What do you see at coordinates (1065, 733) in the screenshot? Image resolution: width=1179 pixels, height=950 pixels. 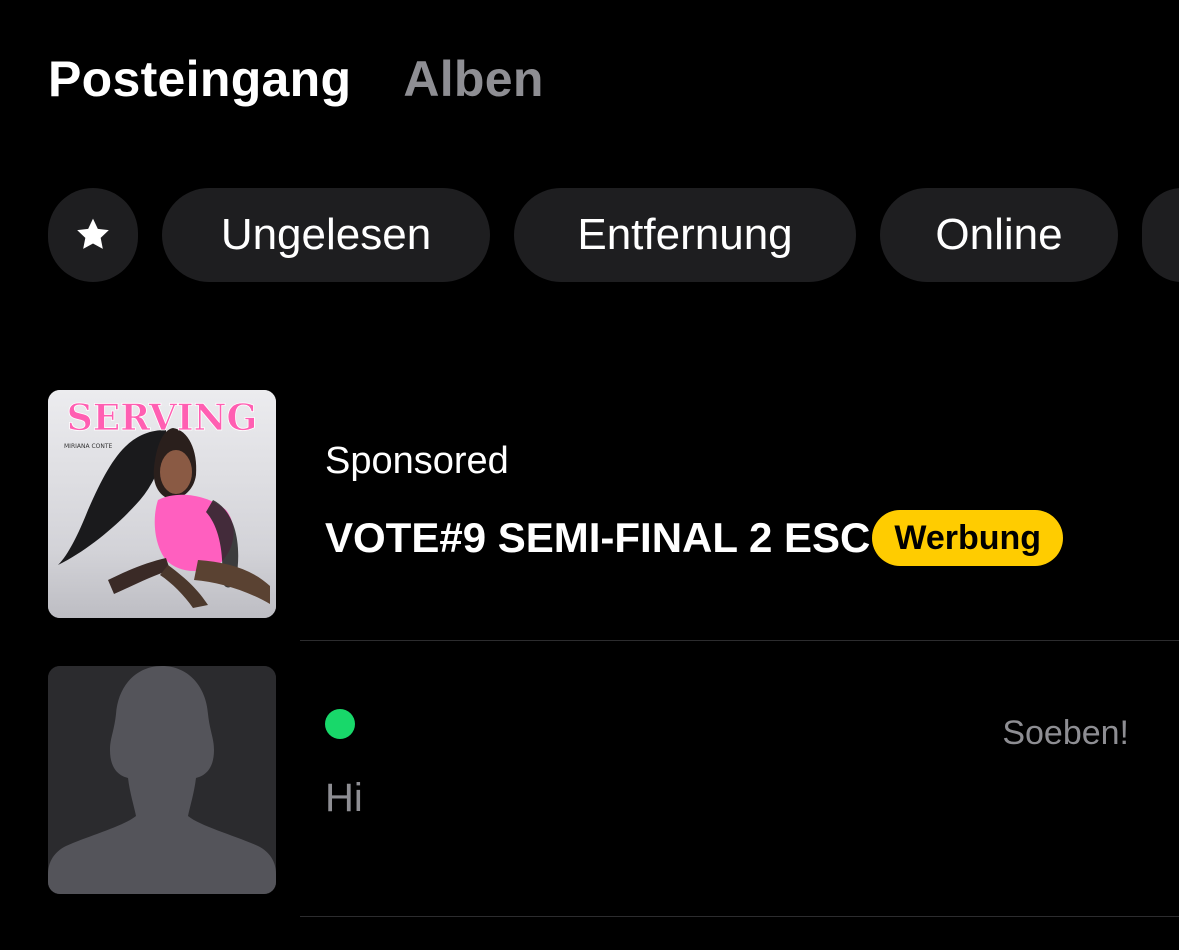 I see `message-timestamp: Soeben!` at bounding box center [1065, 733].